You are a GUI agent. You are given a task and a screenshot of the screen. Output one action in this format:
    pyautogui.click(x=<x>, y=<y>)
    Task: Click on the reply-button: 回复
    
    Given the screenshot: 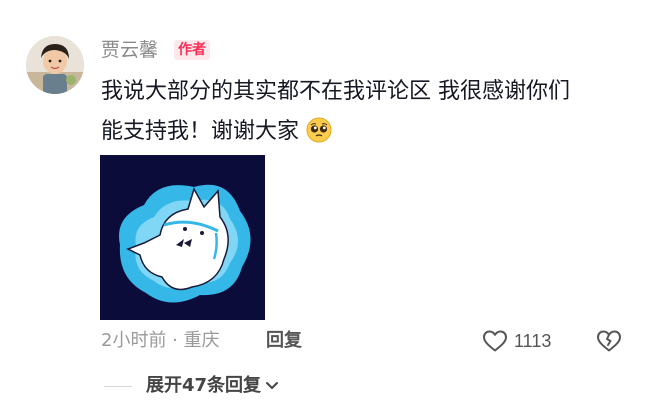 What is the action you would take?
    pyautogui.click(x=284, y=341)
    